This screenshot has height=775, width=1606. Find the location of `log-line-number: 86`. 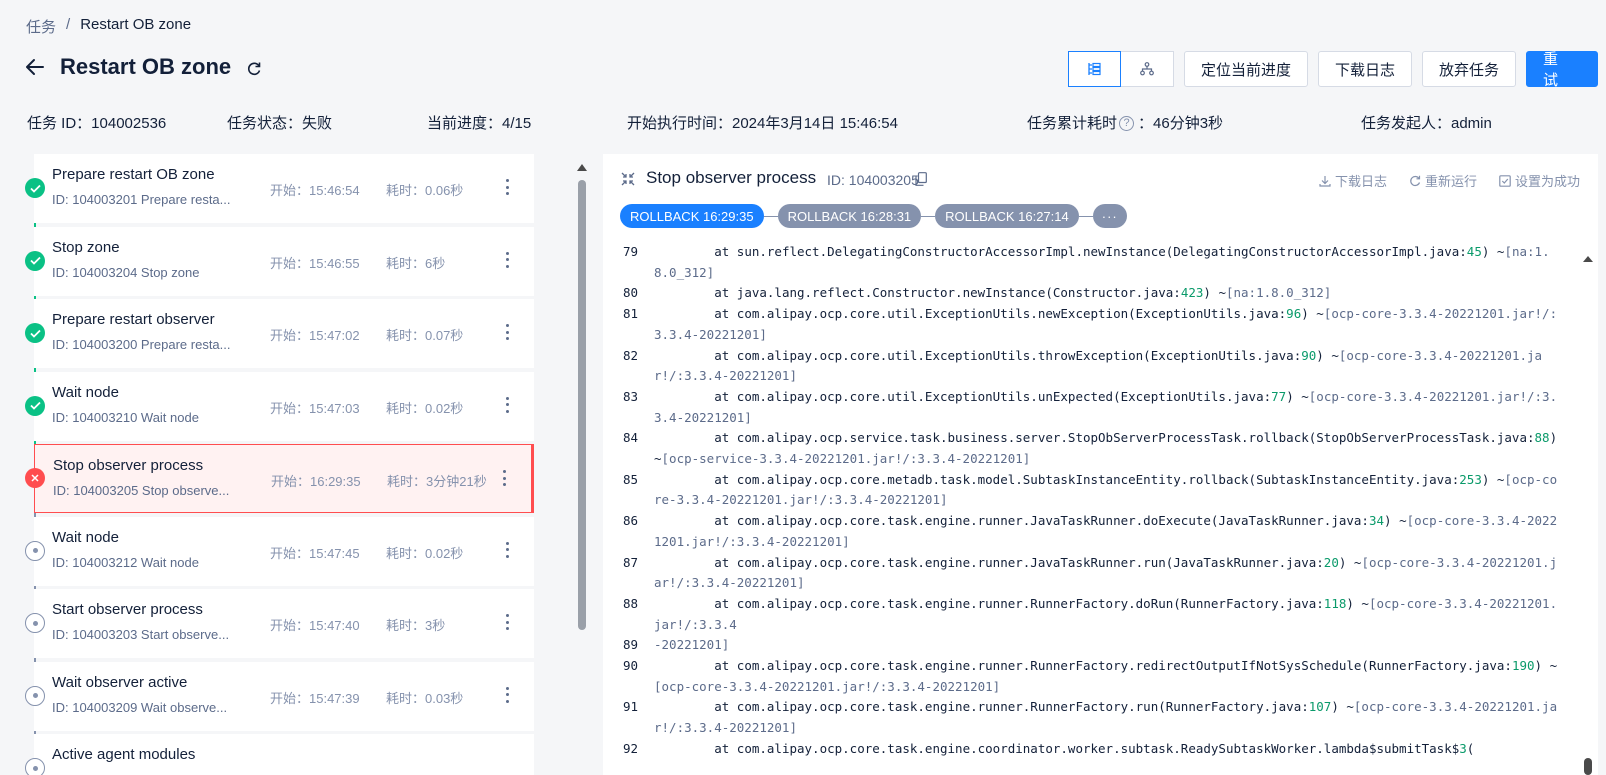

log-line-number: 86 is located at coordinates (631, 521).